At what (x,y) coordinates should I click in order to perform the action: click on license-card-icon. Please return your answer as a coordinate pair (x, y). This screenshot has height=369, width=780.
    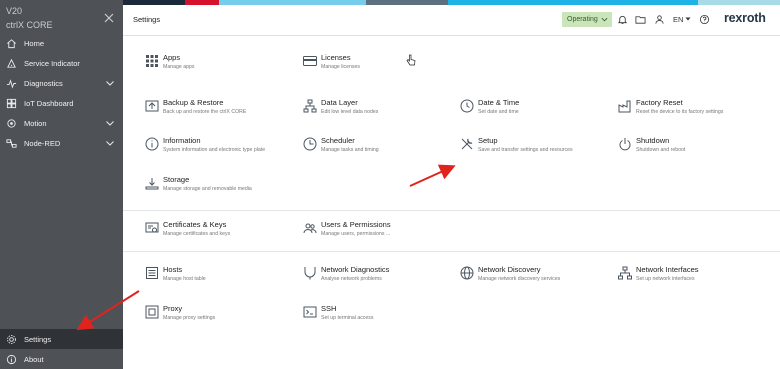
    Looking at the image, I should click on (310, 61).